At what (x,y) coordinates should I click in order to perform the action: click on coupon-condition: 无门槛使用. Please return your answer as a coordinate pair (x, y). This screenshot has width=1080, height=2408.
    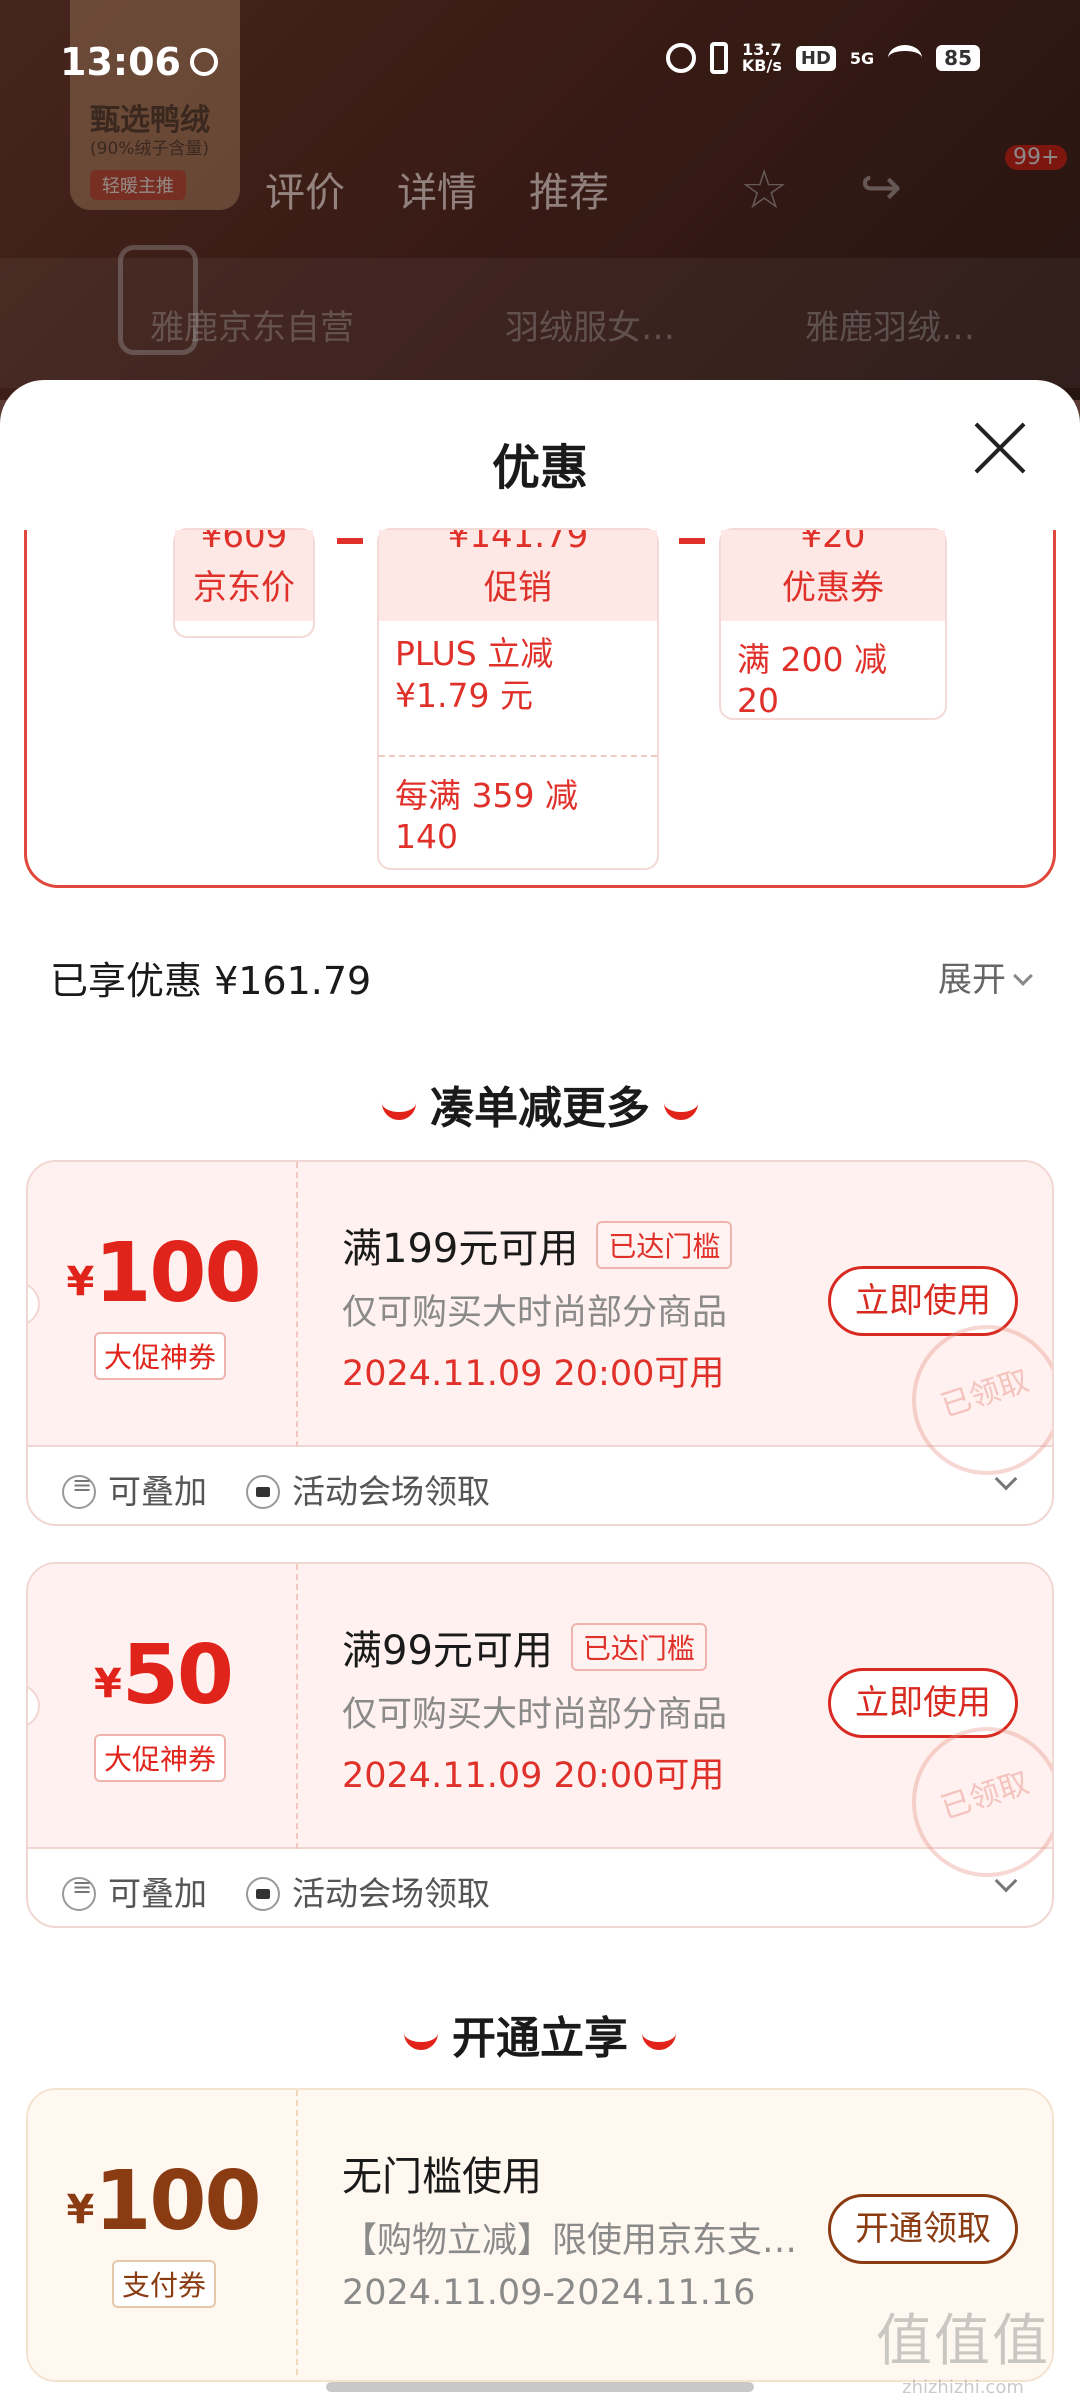
    Looking at the image, I should click on (442, 2177).